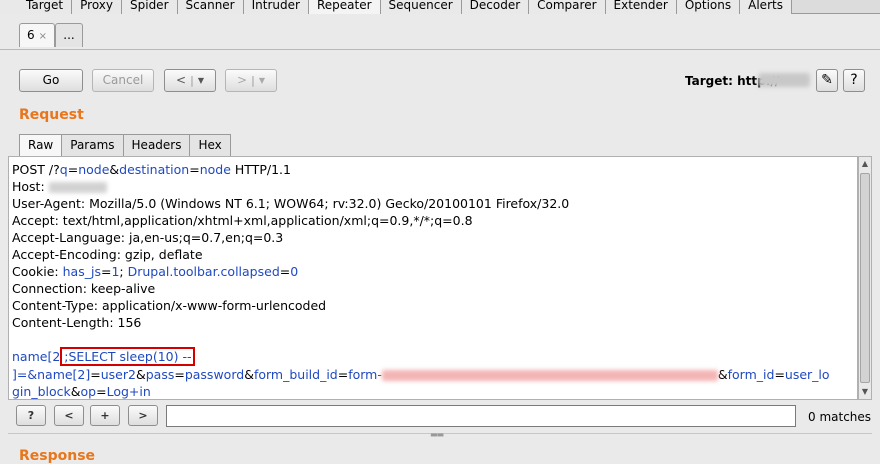 Image resolution: width=880 pixels, height=464 pixels. Describe the element at coordinates (148, 237) in the screenshot. I see `accept-language-header: Accept-Language: ja,en-us;q=0.7,en;q=0.3` at that location.